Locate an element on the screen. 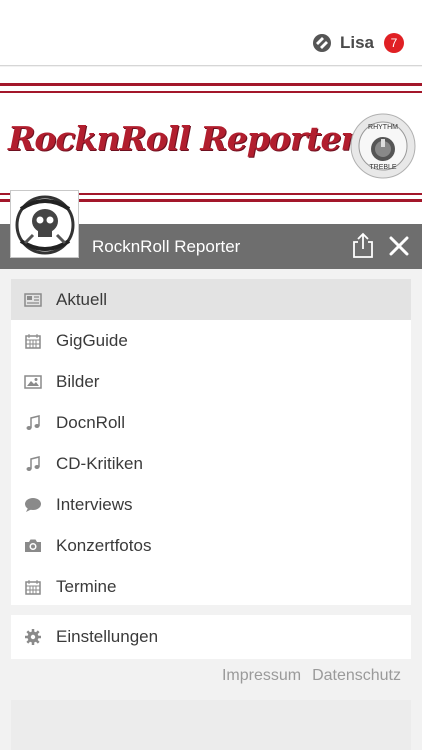 The width and height of the screenshot is (422, 750). camera-icon is located at coordinates (33, 546).